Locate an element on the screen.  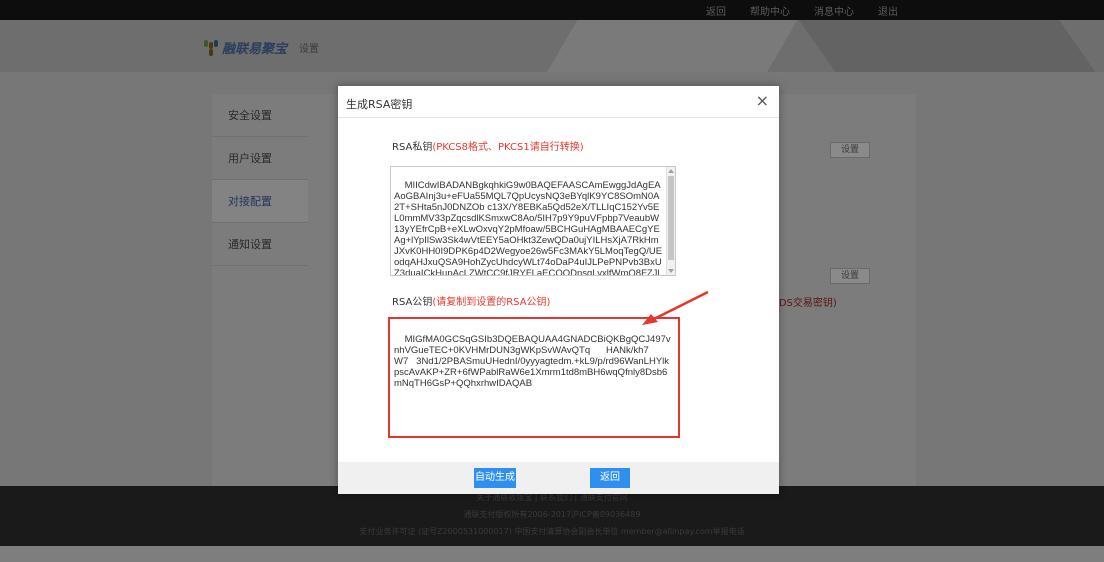
settings-sidebar: 安全设置 用户设置 对接配置 通知设置 is located at coordinates (260, 180).